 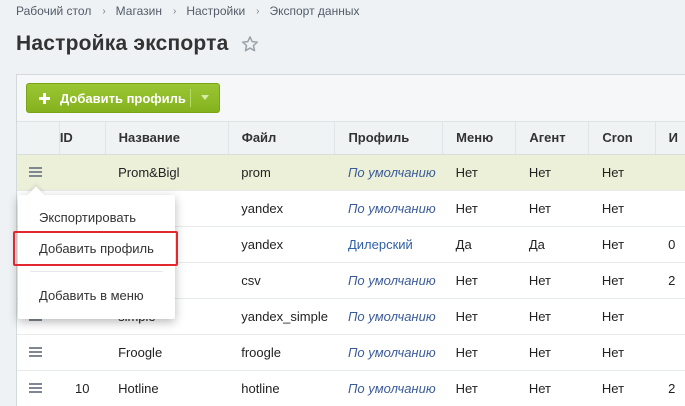 I want to click on column-header-menu-flag: Меню, so click(x=479, y=138).